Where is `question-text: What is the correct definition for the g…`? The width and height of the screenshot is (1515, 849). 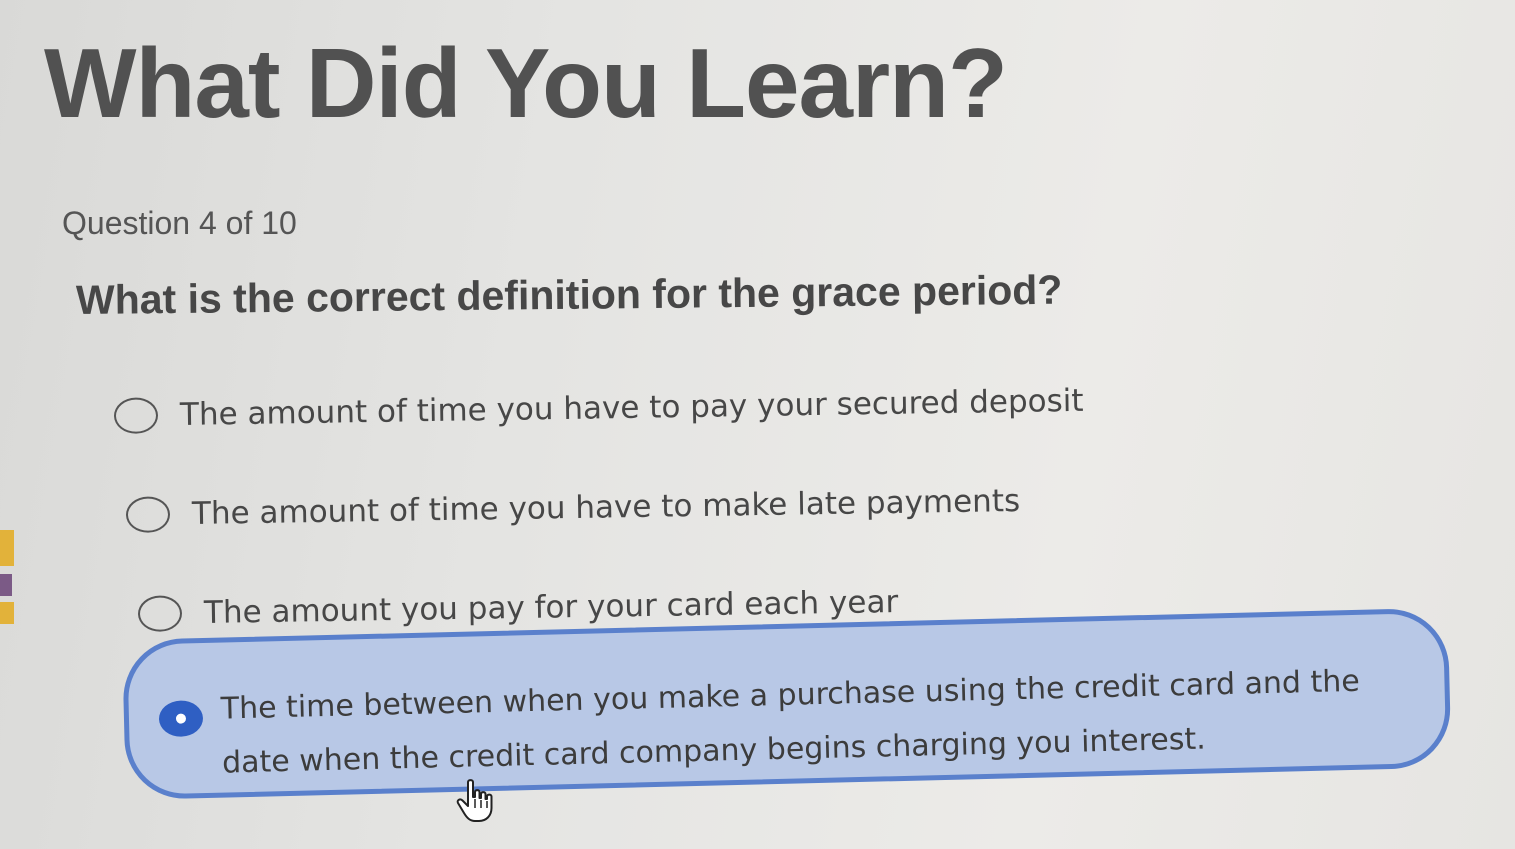
question-text: What is the correct definition for the g… is located at coordinates (569, 294).